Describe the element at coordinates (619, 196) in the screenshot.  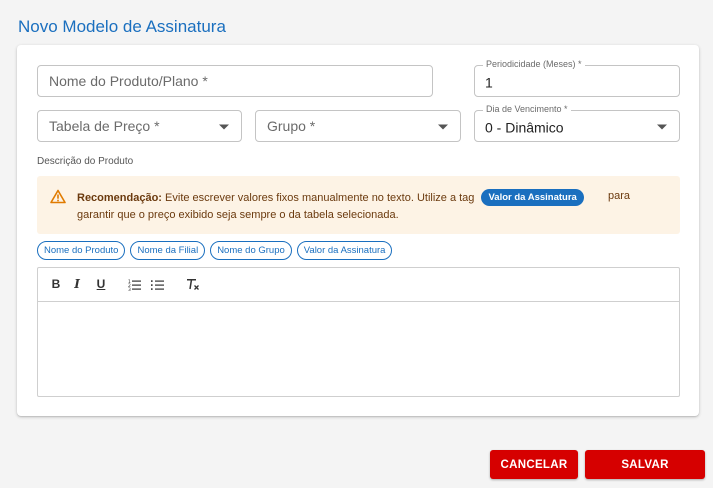
I see `alert-text-tail: para` at that location.